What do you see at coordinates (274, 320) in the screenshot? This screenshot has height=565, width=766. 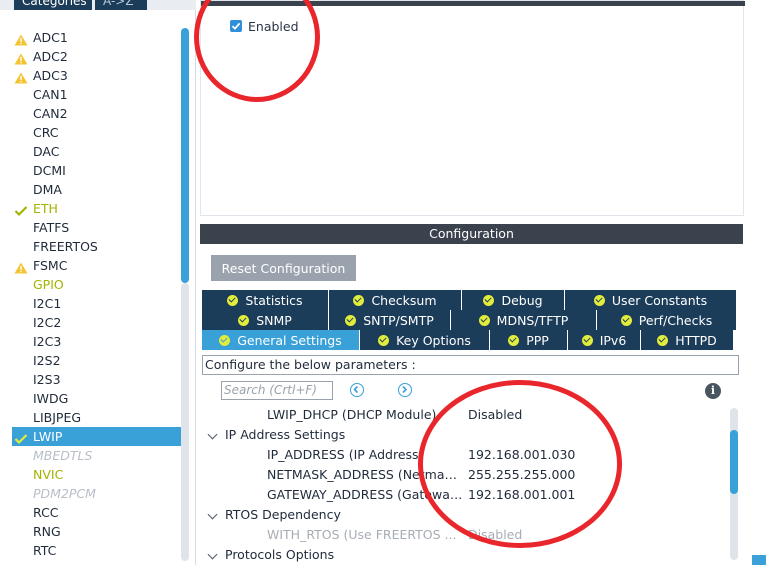 I see `tab-label: SNMP` at bounding box center [274, 320].